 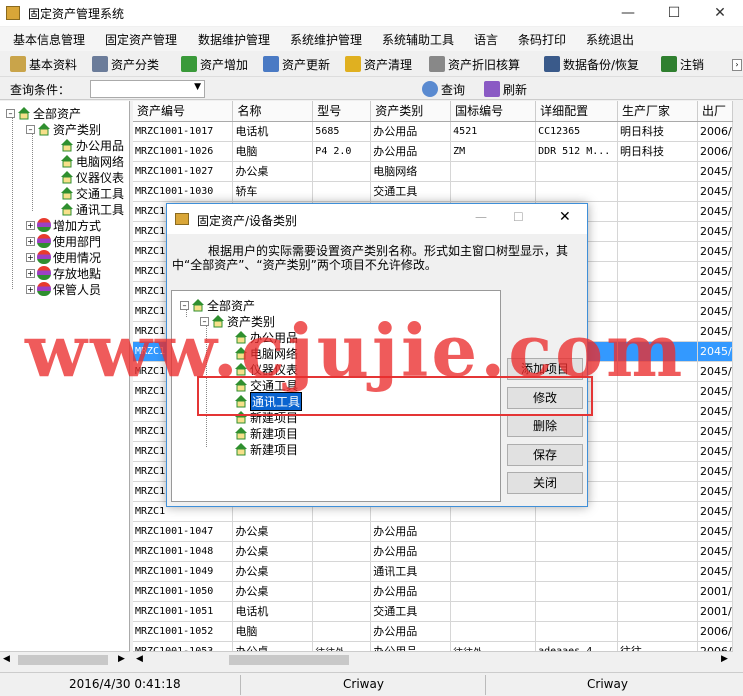 I want to click on dialog-title: 固定资产/设备类别, so click(x=247, y=221).